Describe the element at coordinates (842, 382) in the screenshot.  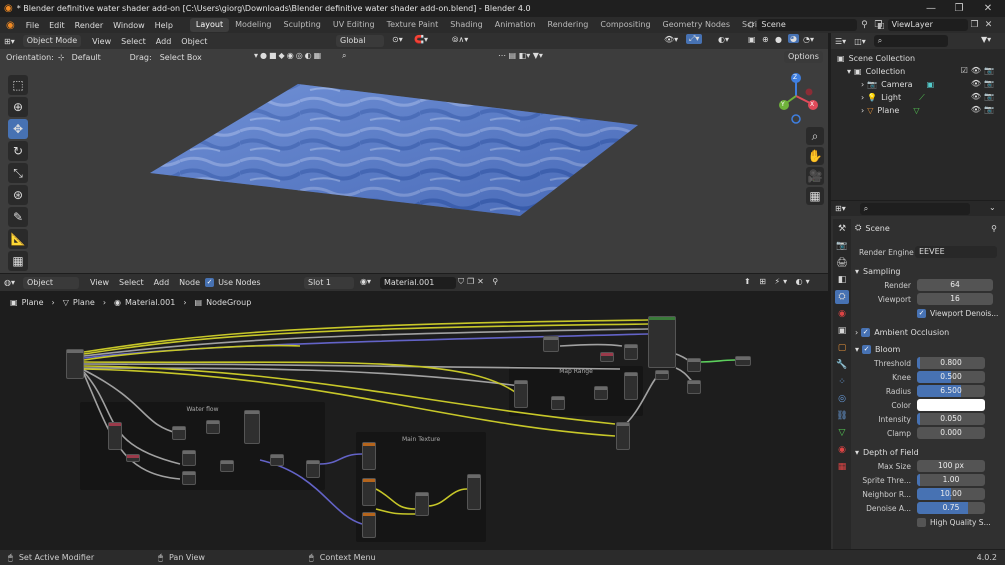
I see `particles-tab-icon: ⁘` at that location.